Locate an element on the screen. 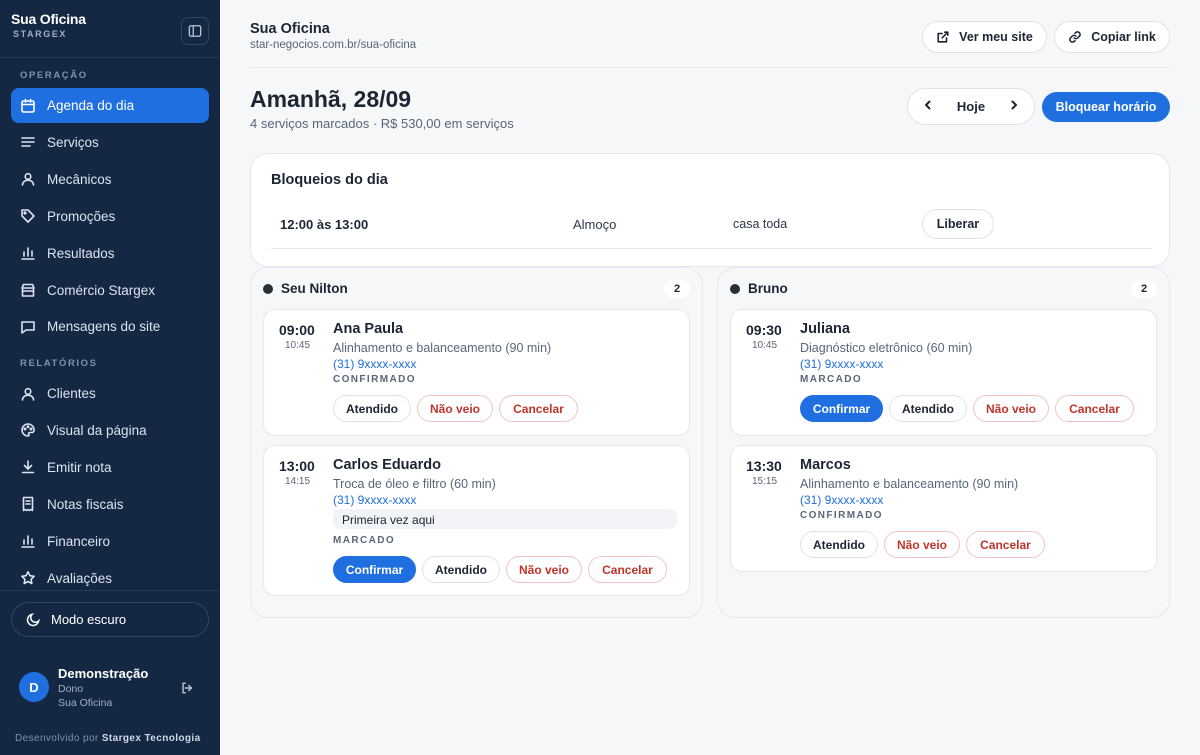  appointment-start-time: 13:00 is located at coordinates (297, 466).